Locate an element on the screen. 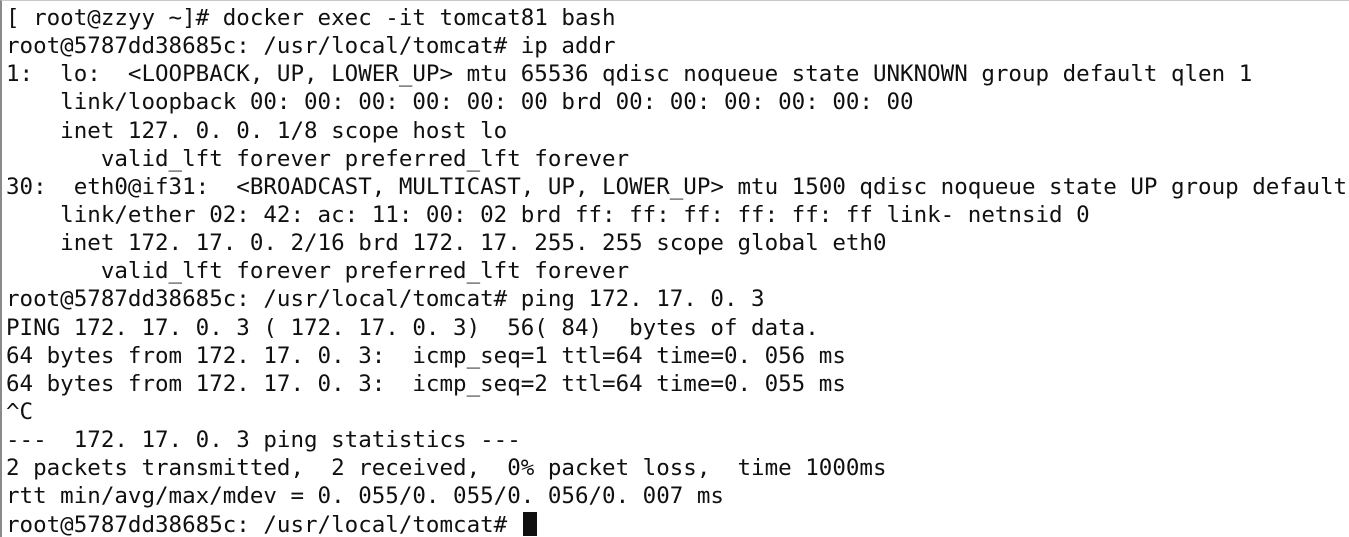 This screenshot has height=537, width=1349. output-line-15: ^C is located at coordinates (20, 411).